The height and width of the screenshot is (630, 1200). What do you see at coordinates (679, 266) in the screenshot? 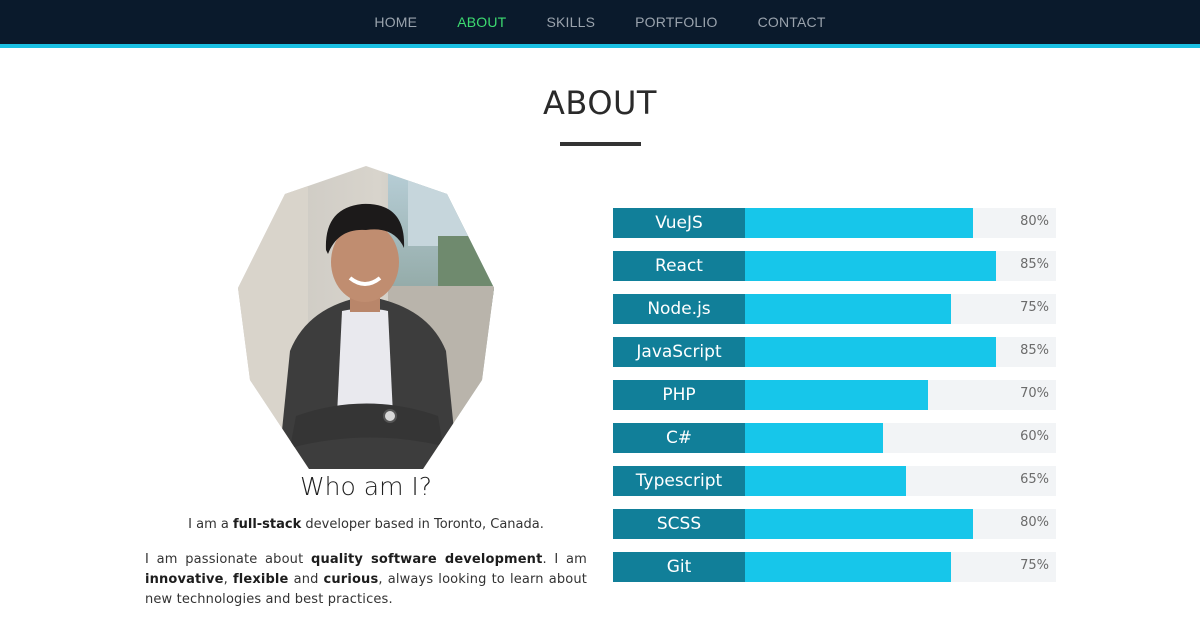
I see `skill-label: React` at bounding box center [679, 266].